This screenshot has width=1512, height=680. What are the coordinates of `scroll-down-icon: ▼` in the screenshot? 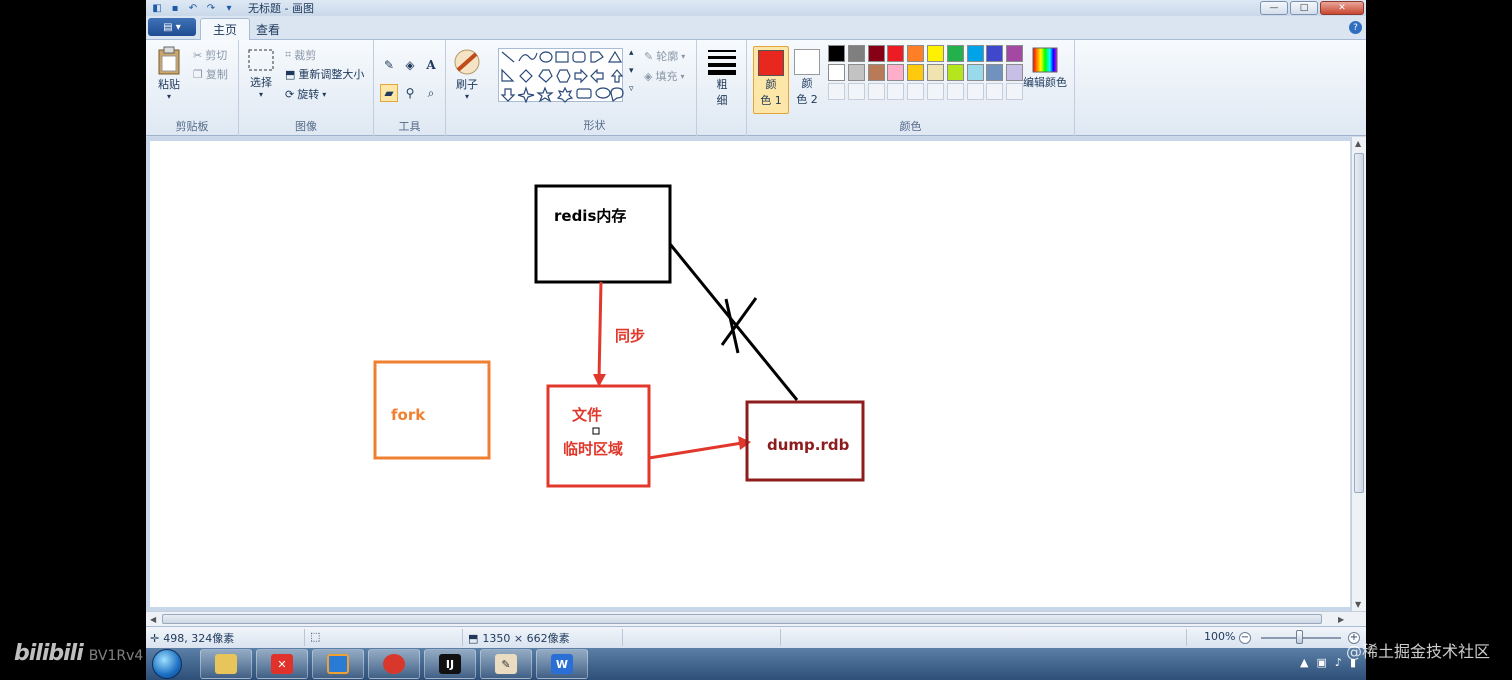 It's located at (1358, 604).